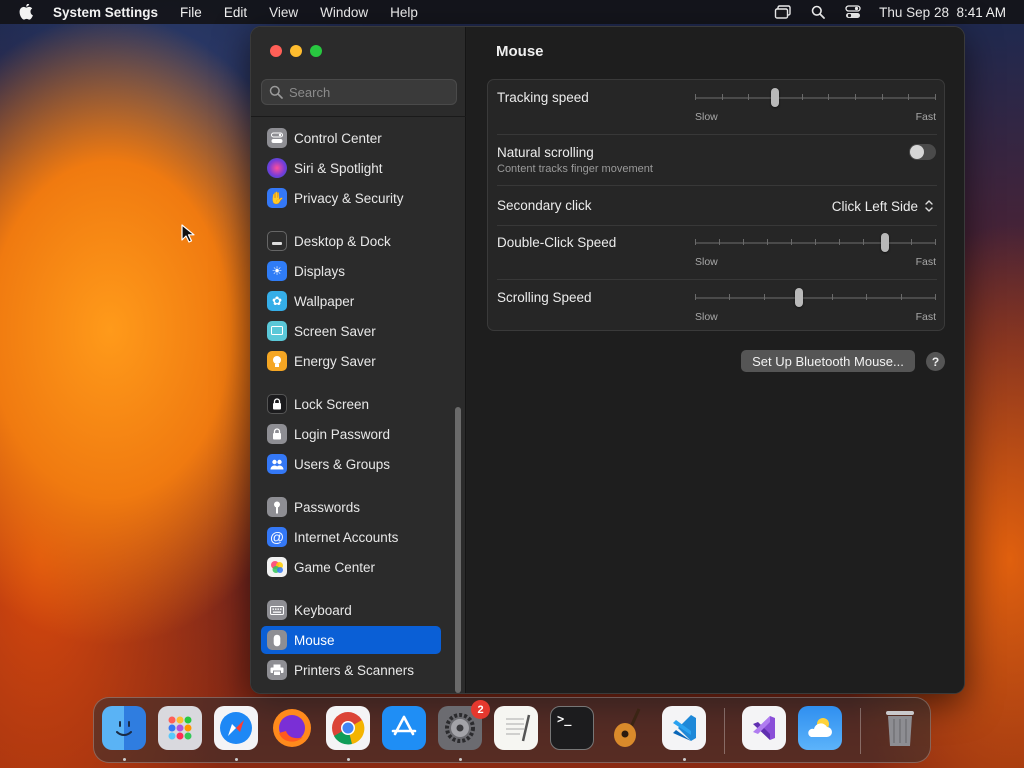 This screenshot has height=768, width=1024. I want to click on sidebar-item-login-password: Login Password, so click(351, 434).